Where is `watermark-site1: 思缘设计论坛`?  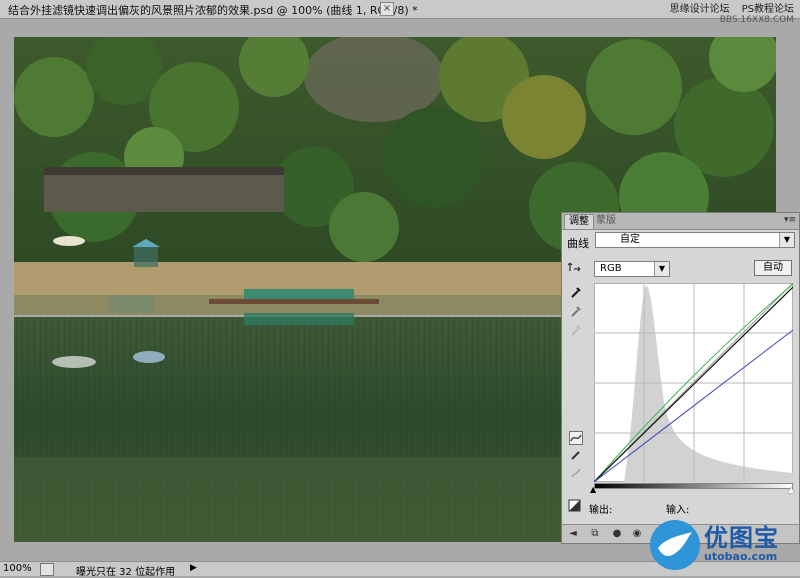
watermark-site1: 思缘设计论坛 is located at coordinates (699, 9).